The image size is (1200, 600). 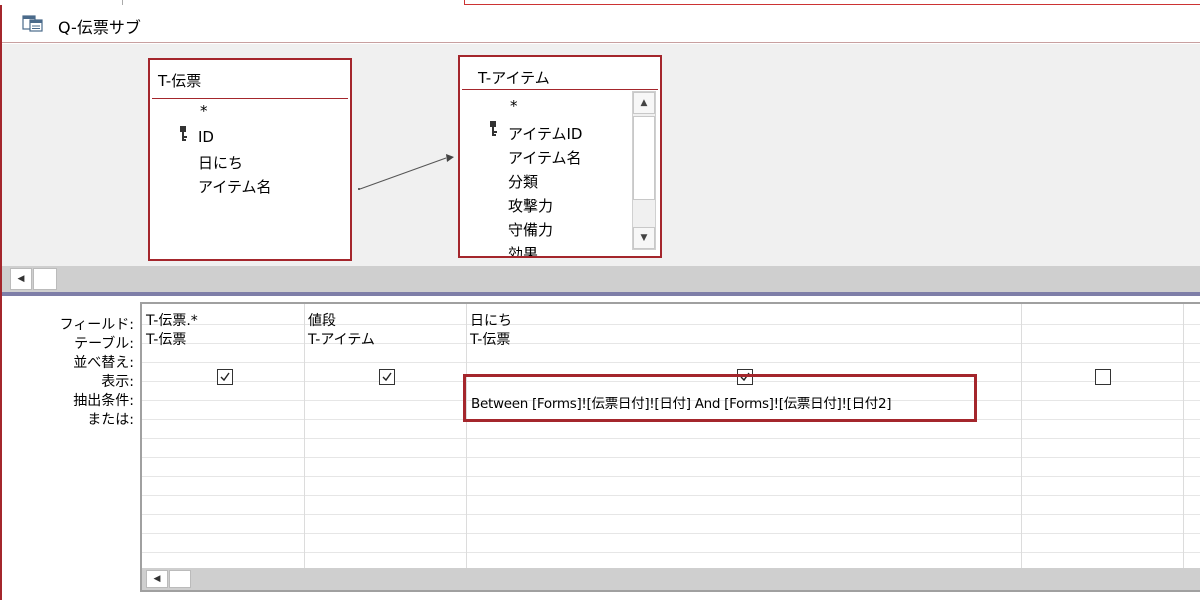 What do you see at coordinates (523, 249) in the screenshot?
I see `table-item-field-effect: 効果` at bounding box center [523, 249].